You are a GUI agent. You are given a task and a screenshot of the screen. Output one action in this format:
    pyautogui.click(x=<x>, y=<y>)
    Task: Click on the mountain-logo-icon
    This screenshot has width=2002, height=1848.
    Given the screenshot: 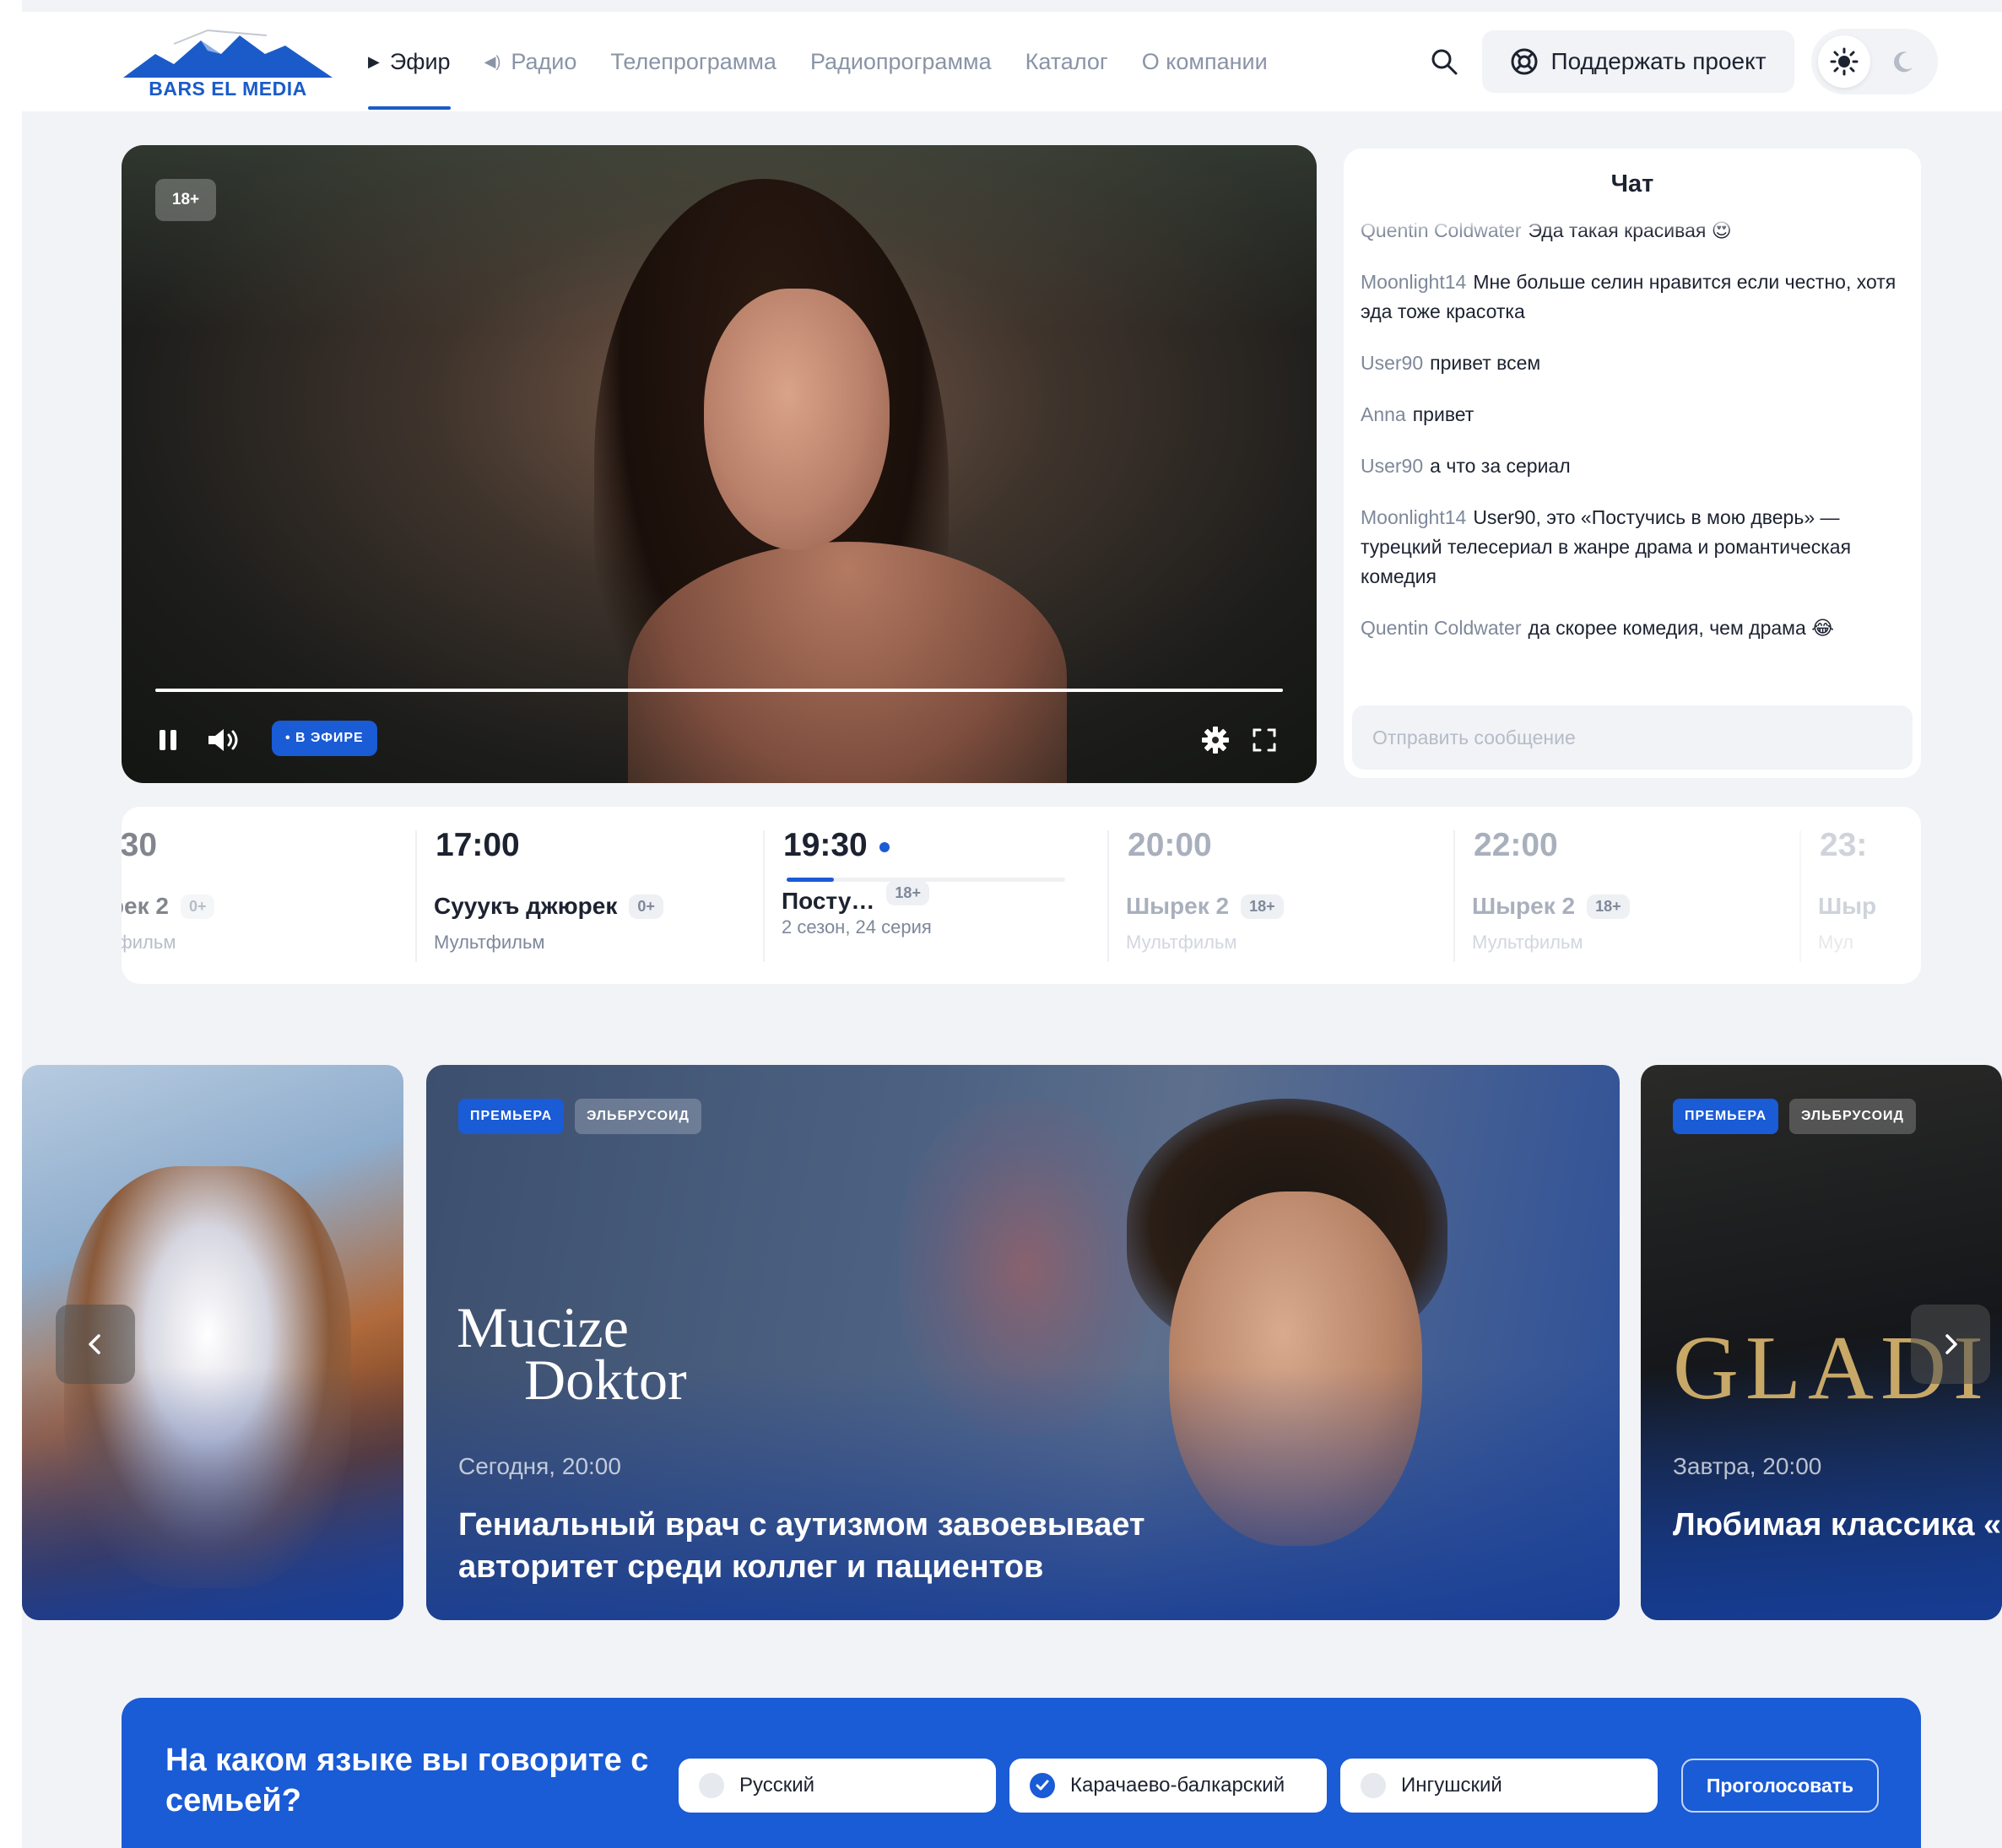 What is the action you would take?
    pyautogui.click(x=228, y=53)
    